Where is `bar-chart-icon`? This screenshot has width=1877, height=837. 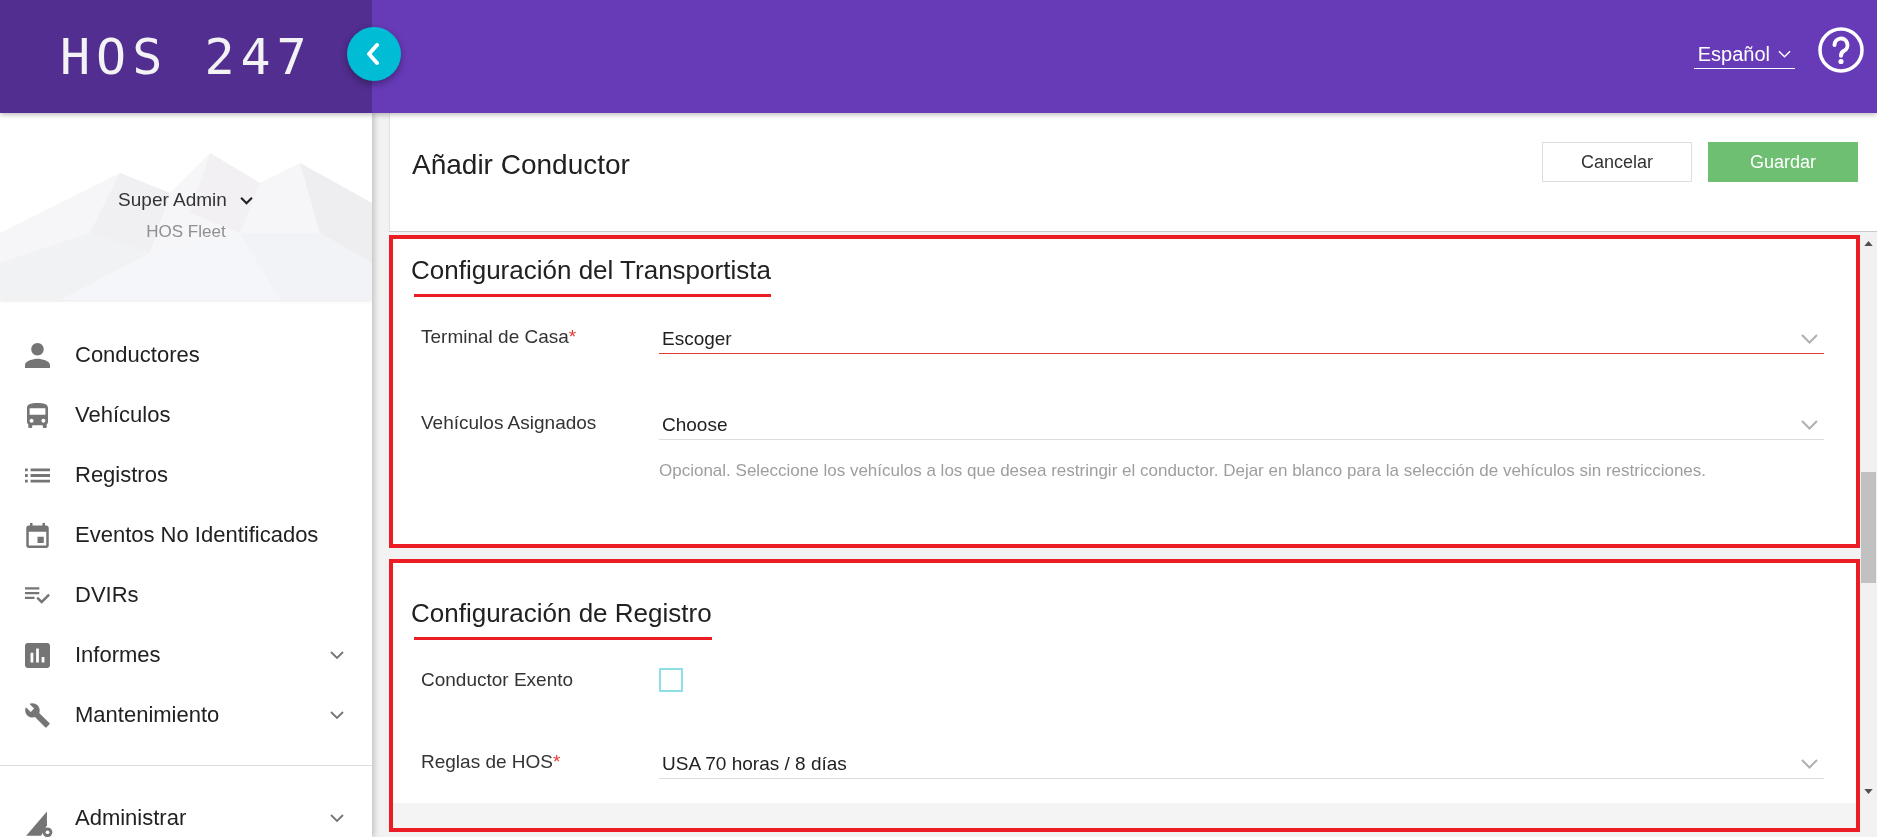
bar-chart-icon is located at coordinates (37, 655).